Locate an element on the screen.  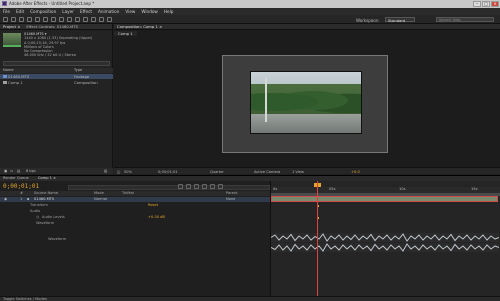
current-time-indicator is located at coordinates (317, 241).